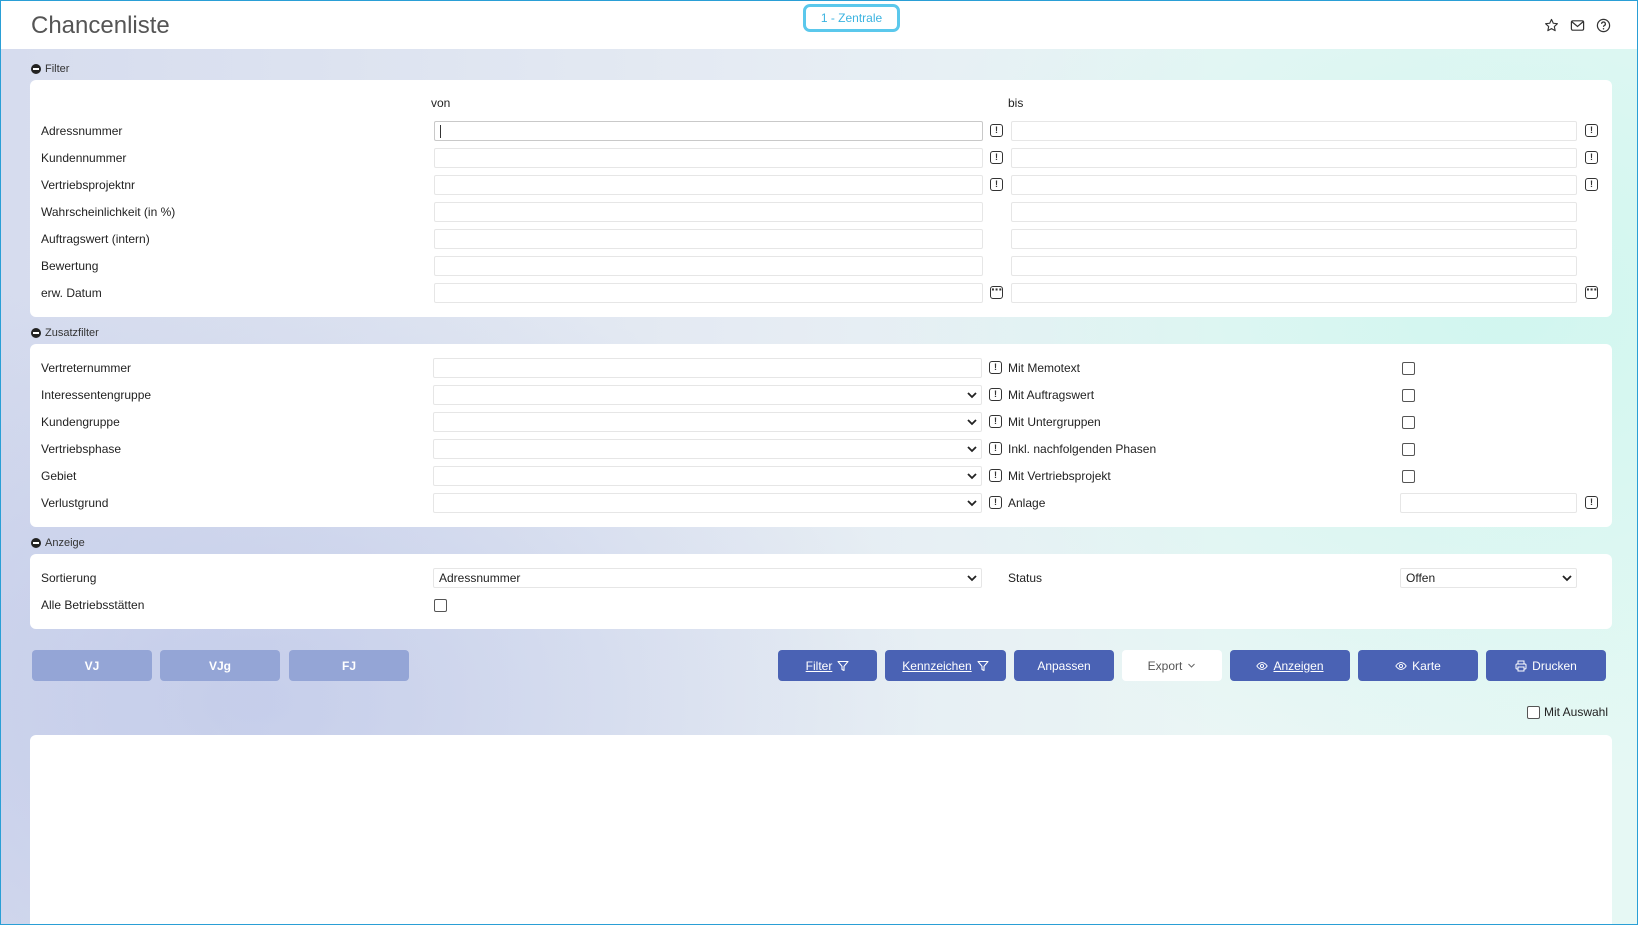 The width and height of the screenshot is (1638, 925). What do you see at coordinates (1408, 395) in the screenshot?
I see `mit-auftragswert-checkbox` at bounding box center [1408, 395].